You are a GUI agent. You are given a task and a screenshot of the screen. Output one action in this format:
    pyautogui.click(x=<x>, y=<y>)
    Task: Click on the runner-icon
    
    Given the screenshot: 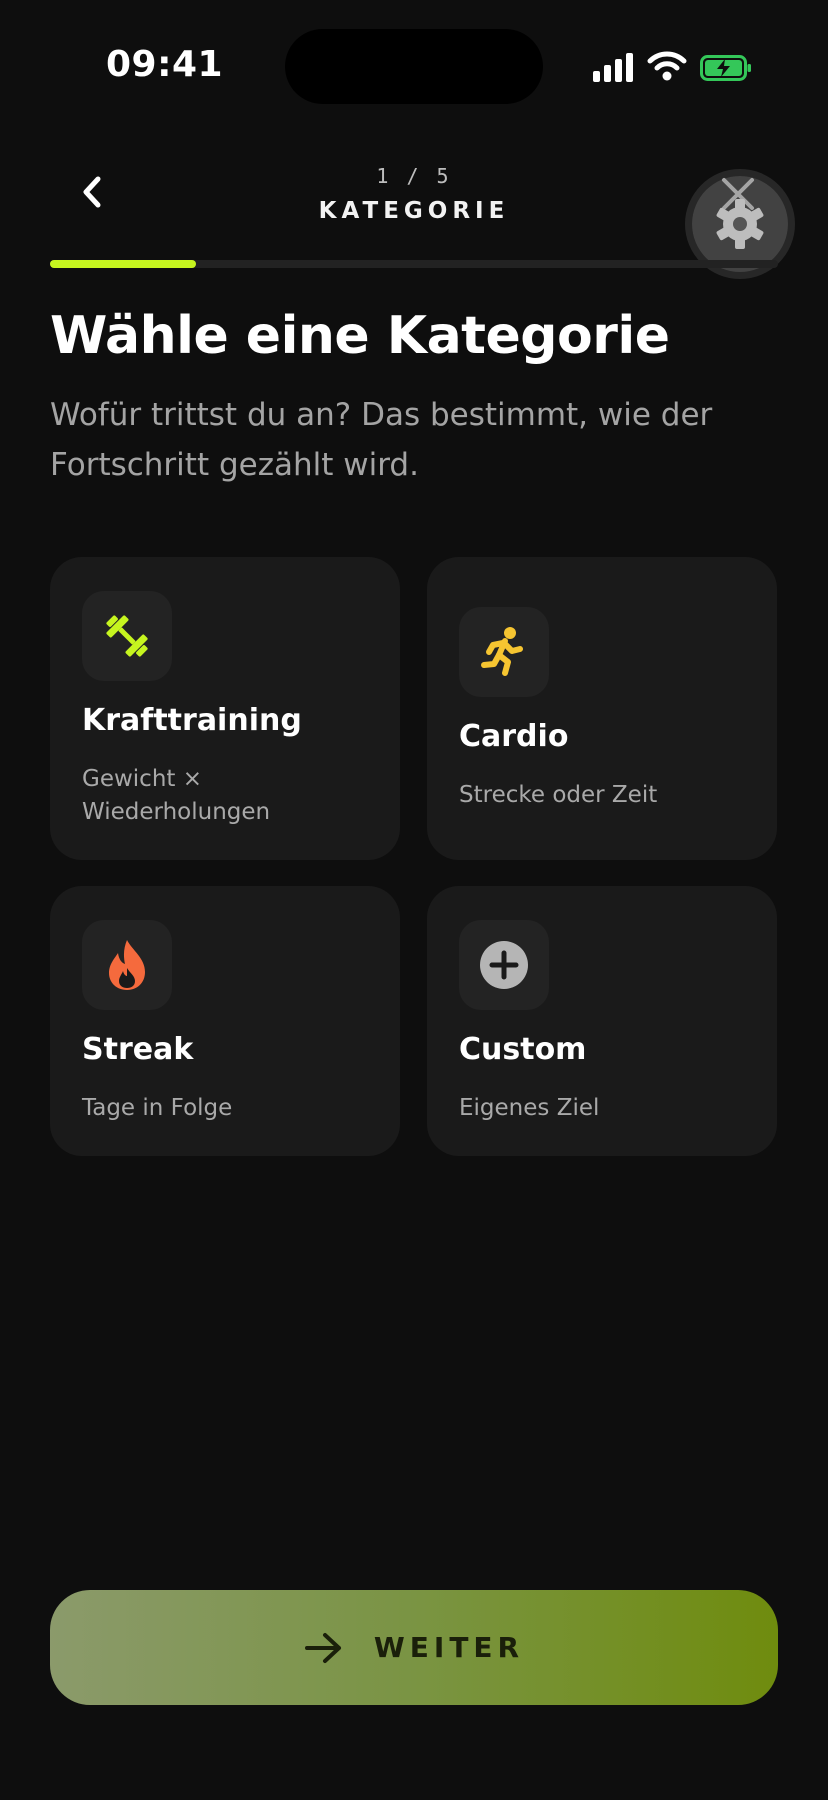 What is the action you would take?
    pyautogui.click(x=502, y=651)
    